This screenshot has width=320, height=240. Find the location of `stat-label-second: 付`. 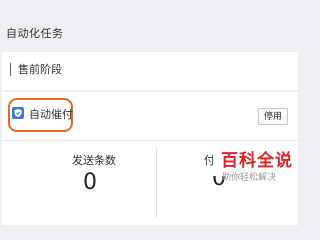

stat-label-second: 付 is located at coordinates (208, 160).